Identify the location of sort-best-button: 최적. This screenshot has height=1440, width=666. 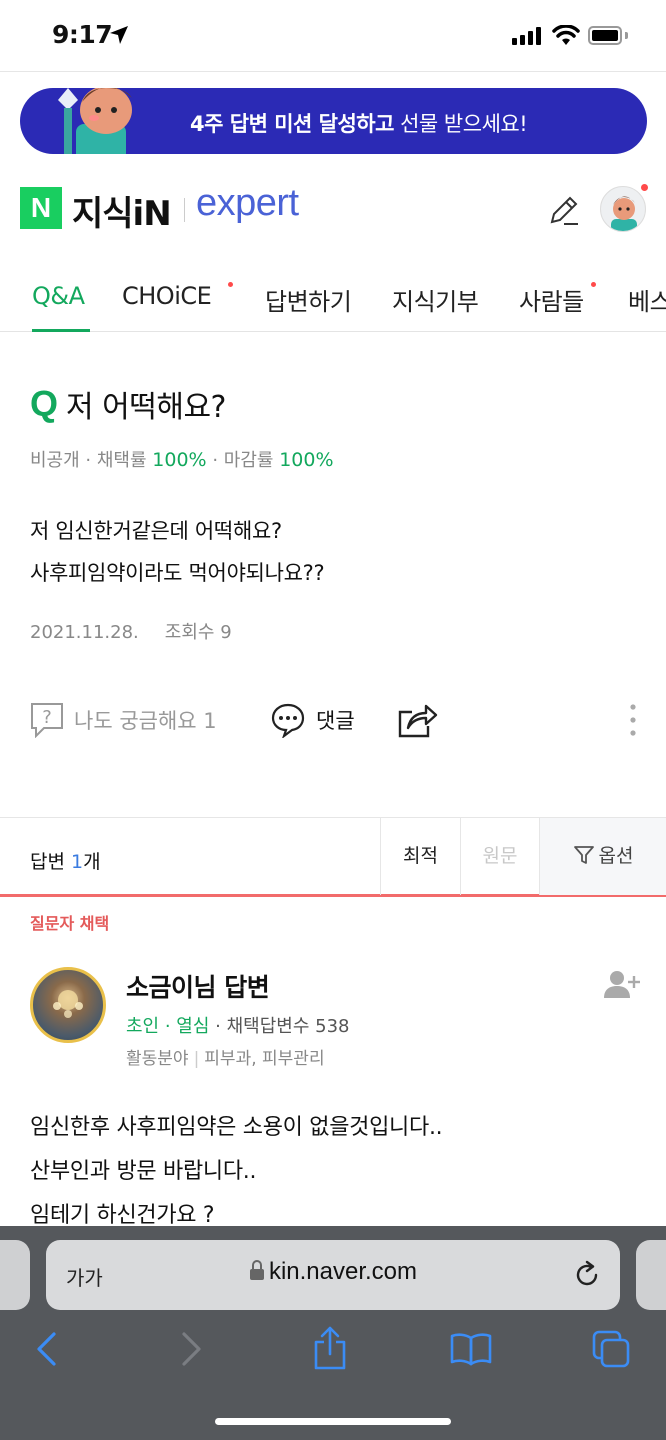
(420, 856).